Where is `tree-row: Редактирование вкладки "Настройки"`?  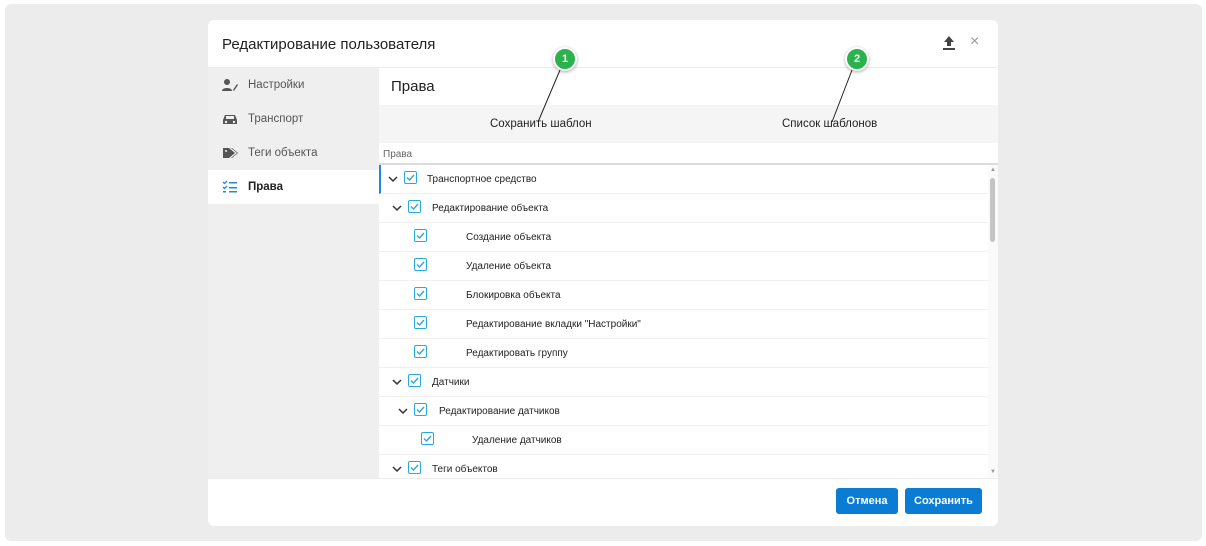
tree-row: Редактирование вкладки "Настройки" is located at coordinates (683, 324).